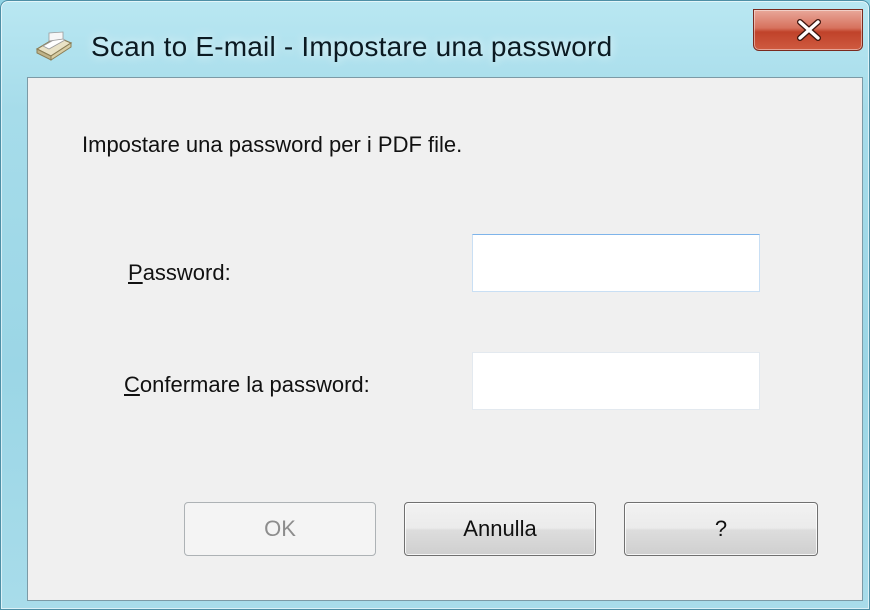 Image resolution: width=870 pixels, height=610 pixels. Describe the element at coordinates (616, 263) in the screenshot. I see `password-input` at that location.